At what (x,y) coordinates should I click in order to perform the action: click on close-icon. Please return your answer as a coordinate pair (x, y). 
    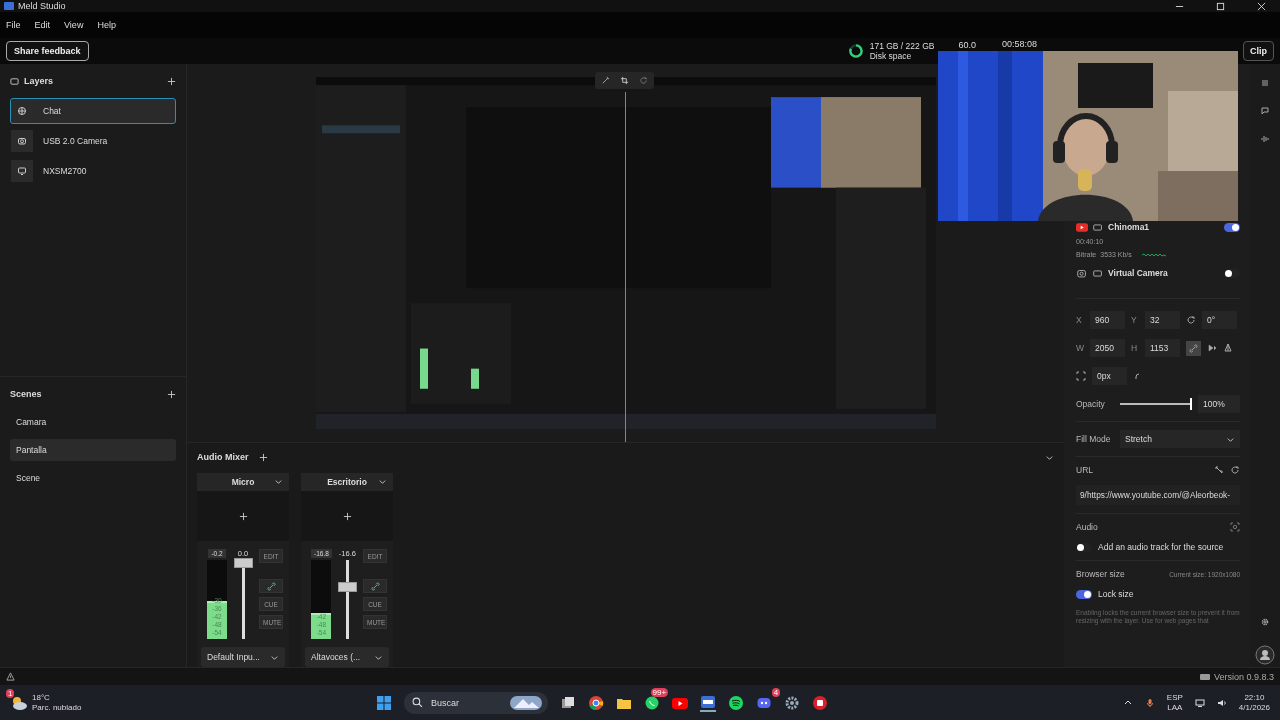
    Looking at the image, I should click on (1261, 6).